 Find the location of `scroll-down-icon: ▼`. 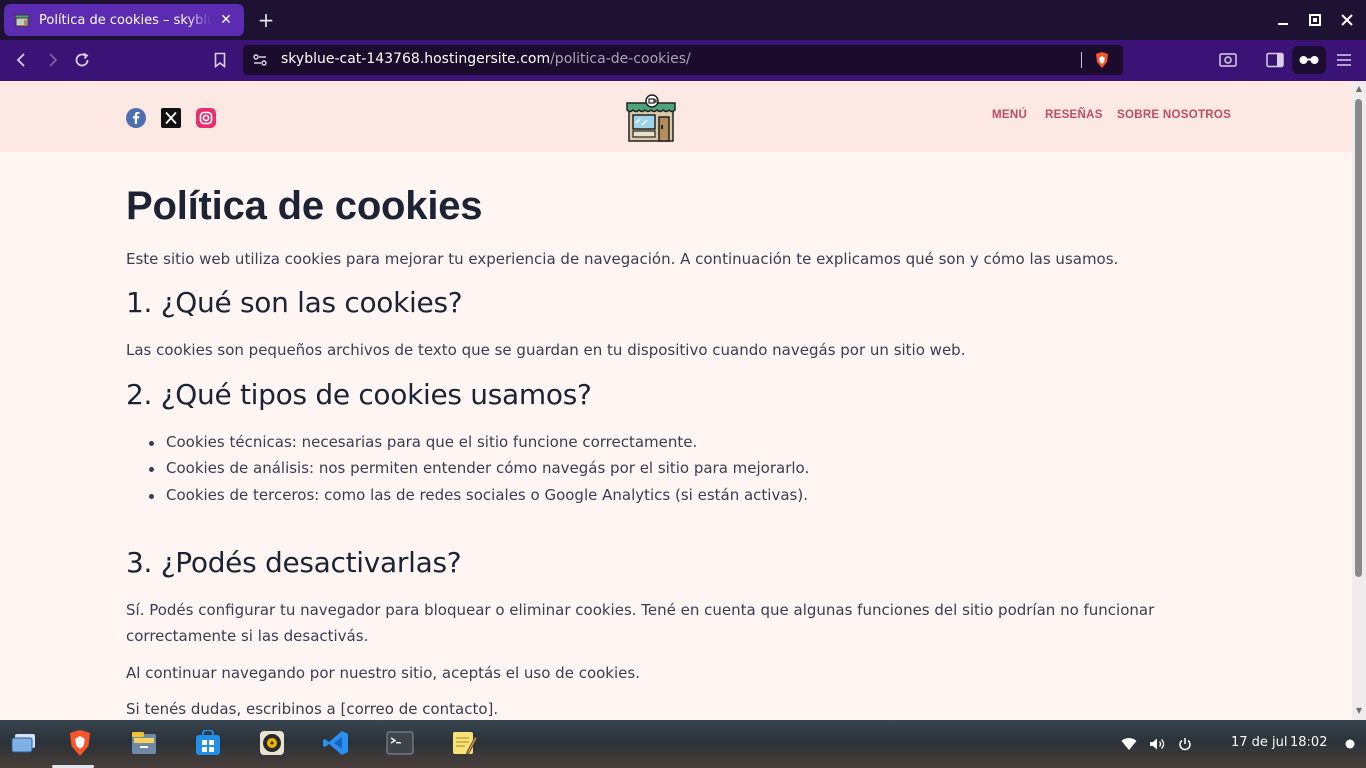

scroll-down-icon: ▼ is located at coordinates (1359, 711).